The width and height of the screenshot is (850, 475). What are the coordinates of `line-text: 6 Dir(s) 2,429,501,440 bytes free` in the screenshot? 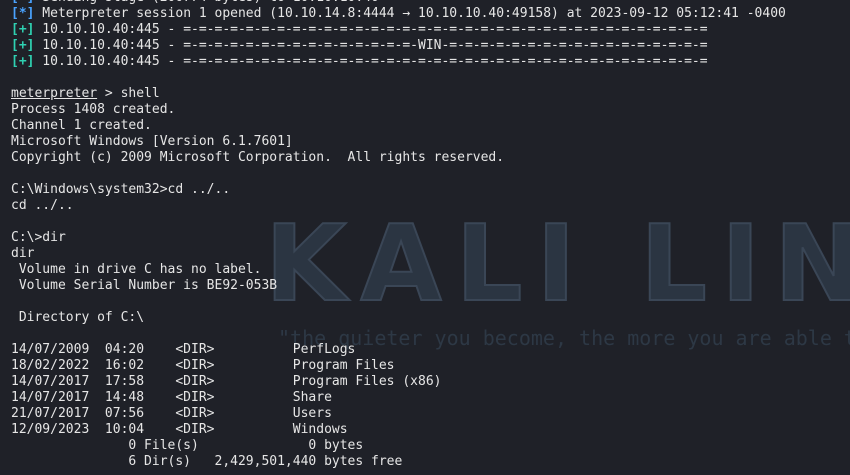 It's located at (207, 461).